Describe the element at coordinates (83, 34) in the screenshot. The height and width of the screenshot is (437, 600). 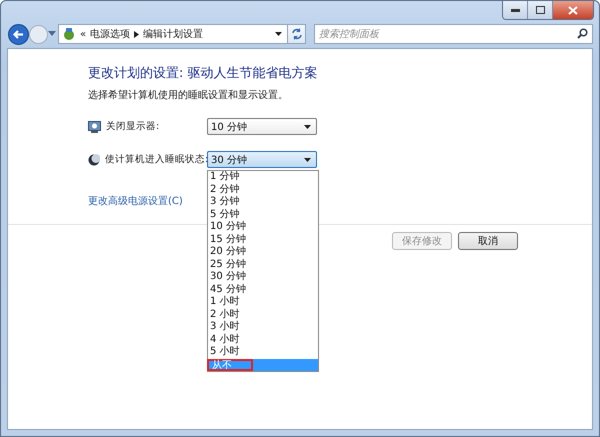
I see `breadcrumb-overflow: «` at that location.